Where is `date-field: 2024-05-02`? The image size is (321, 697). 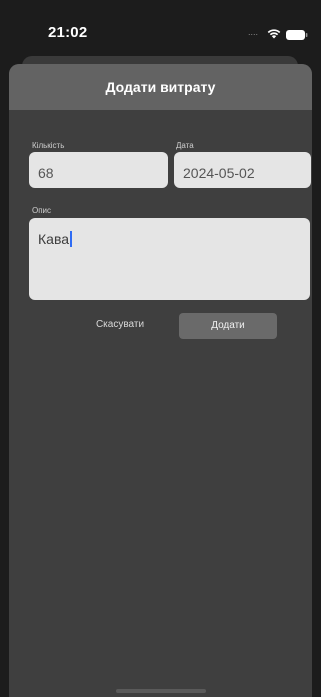
date-field: 2024-05-02 is located at coordinates (242, 170).